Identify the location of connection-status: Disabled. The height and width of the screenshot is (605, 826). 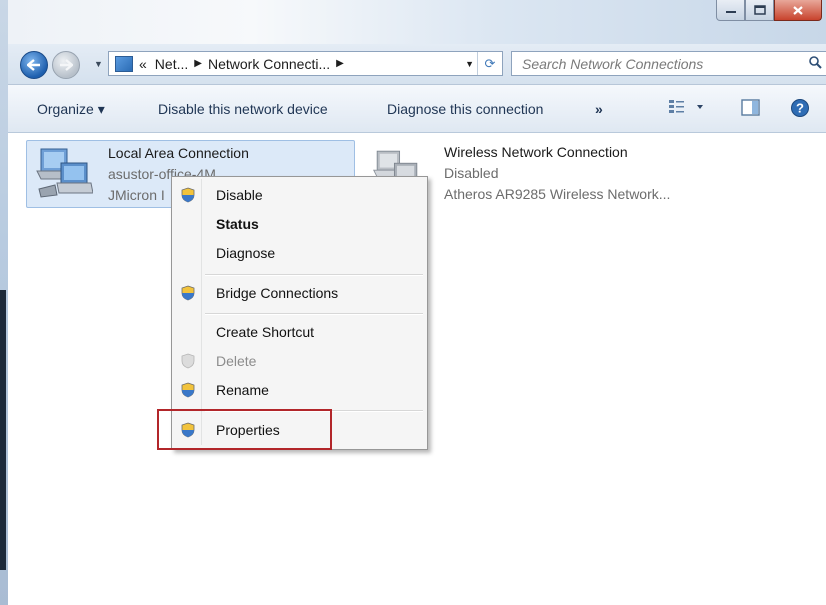
(471, 173).